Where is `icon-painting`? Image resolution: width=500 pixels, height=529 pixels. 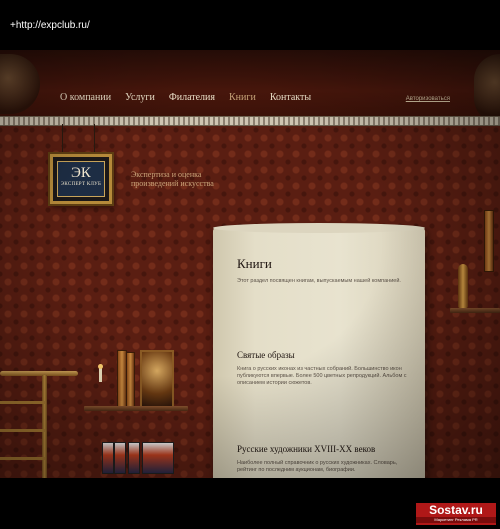 icon-painting is located at coordinates (157, 379).